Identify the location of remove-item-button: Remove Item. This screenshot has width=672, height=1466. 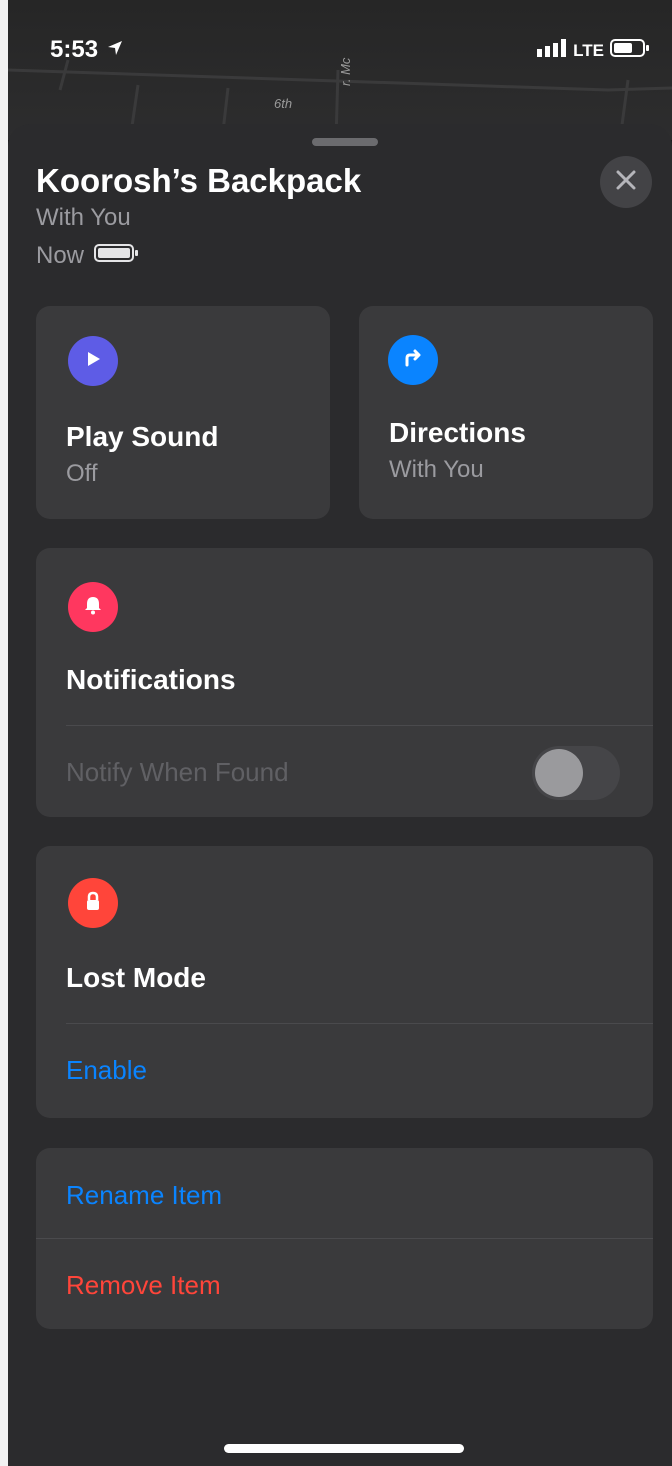
(143, 1285).